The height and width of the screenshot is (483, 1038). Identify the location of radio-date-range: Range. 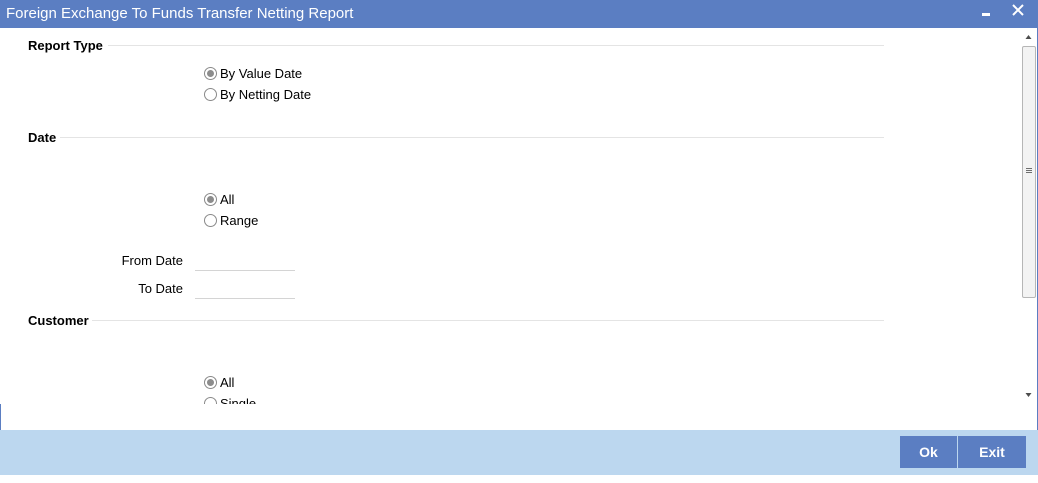
(231, 220).